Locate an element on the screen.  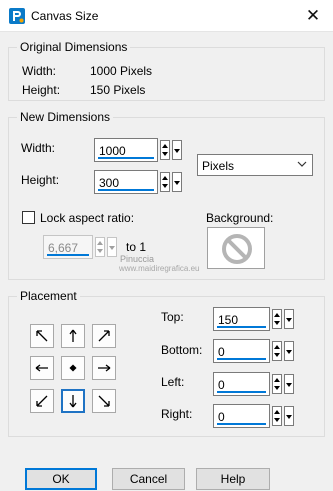
title-bar: Canvas Size ✕ is located at coordinates (166, 16).